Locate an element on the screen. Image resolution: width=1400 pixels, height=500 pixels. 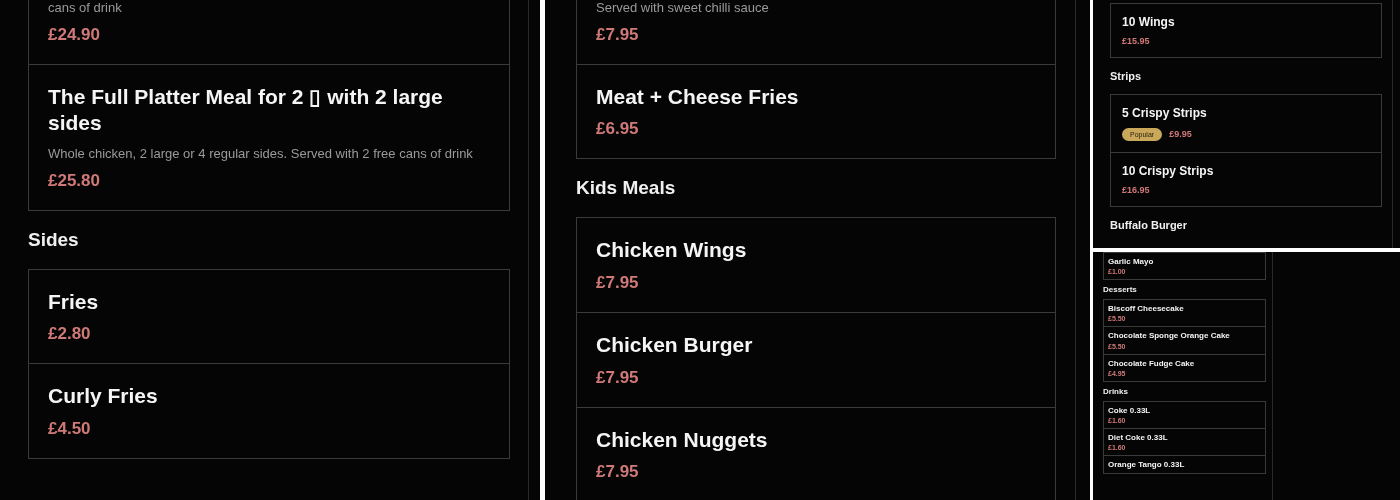
item-name: Chicken Burger is located at coordinates (675, 344).